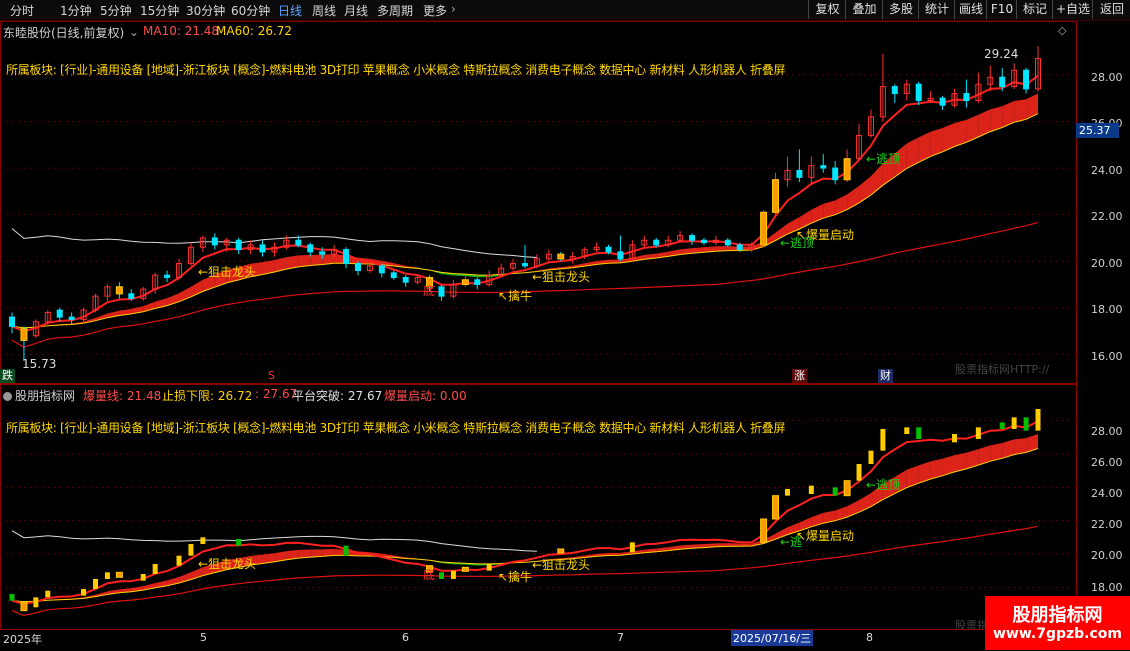 This screenshot has width=1130, height=651. What do you see at coordinates (1107, 493) in the screenshot?
I see `price-tick: 24.00` at bounding box center [1107, 493].